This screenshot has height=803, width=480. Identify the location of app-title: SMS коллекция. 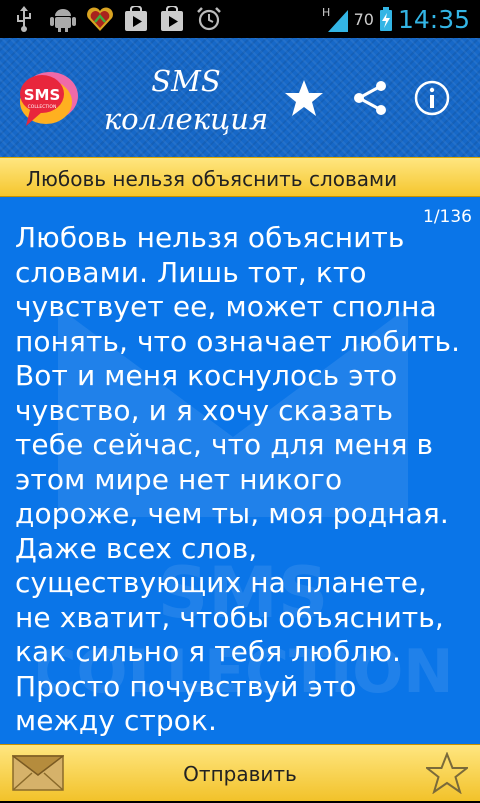
(186, 100).